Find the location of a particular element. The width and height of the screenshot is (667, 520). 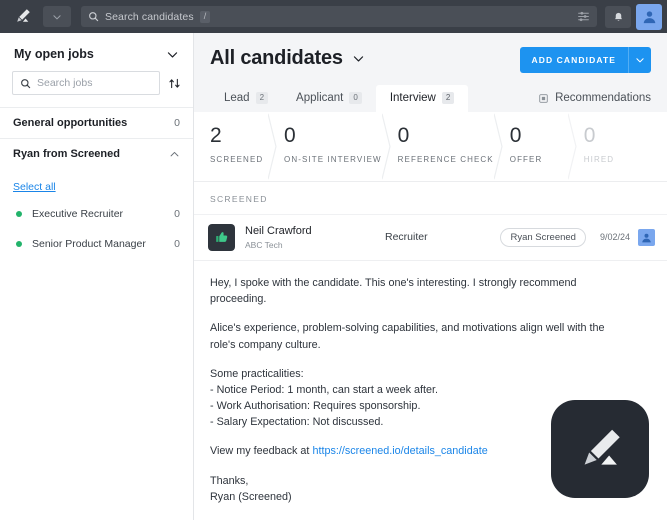

sort-arrows-icon is located at coordinates (174, 83).